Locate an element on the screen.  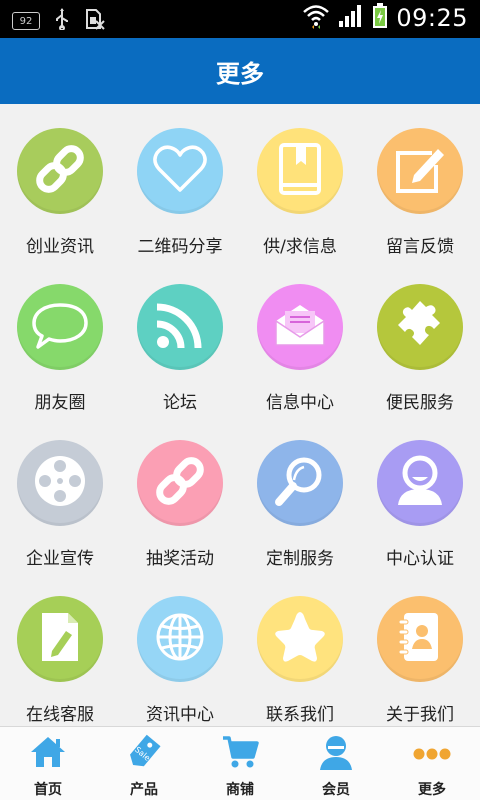
grid-item-forum: 论坛 is located at coordinates (180, 338).